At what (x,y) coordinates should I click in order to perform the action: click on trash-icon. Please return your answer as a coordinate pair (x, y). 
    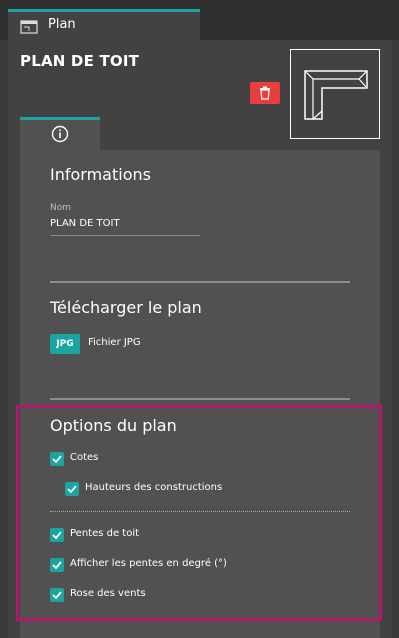
    Looking at the image, I should click on (265, 93).